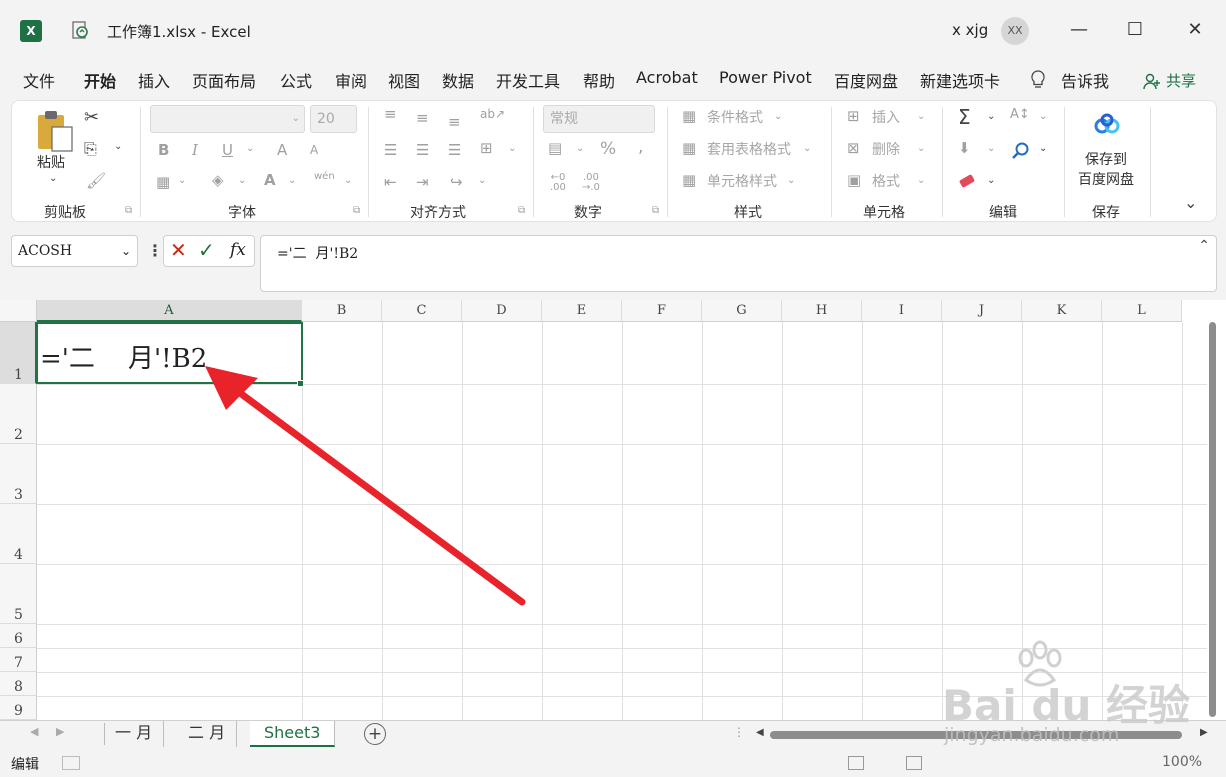  What do you see at coordinates (1142, 311) in the screenshot?
I see `column-header-l: L` at bounding box center [1142, 311].